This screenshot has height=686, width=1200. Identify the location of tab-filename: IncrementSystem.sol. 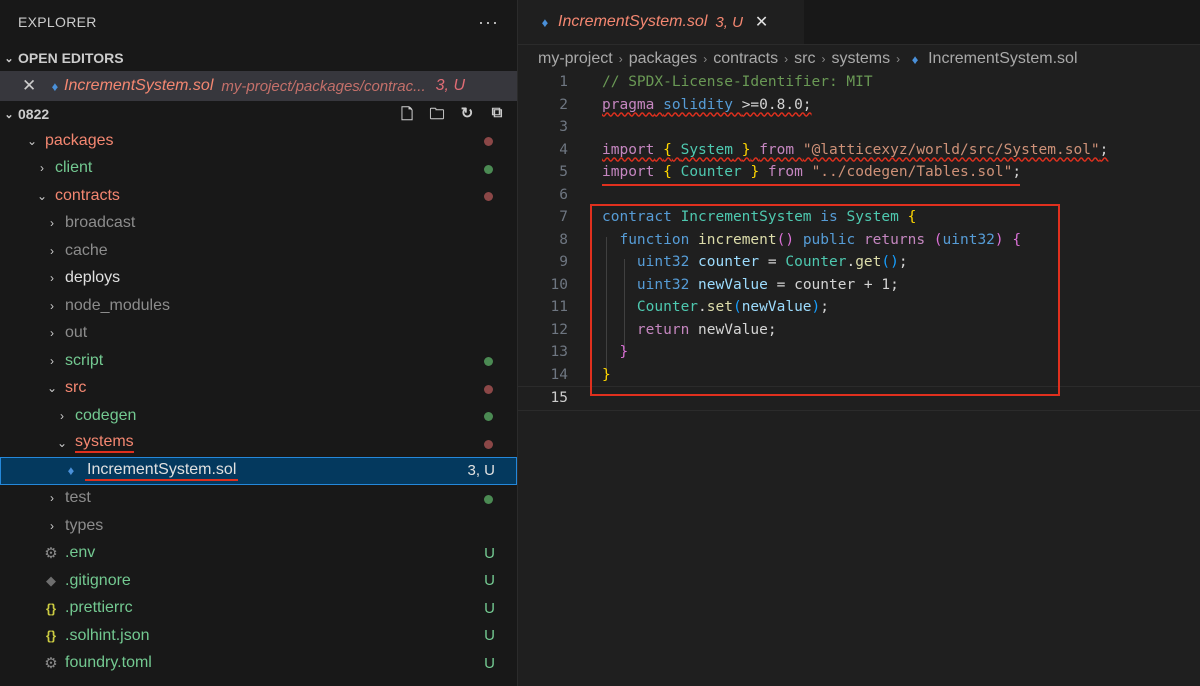
(633, 21).